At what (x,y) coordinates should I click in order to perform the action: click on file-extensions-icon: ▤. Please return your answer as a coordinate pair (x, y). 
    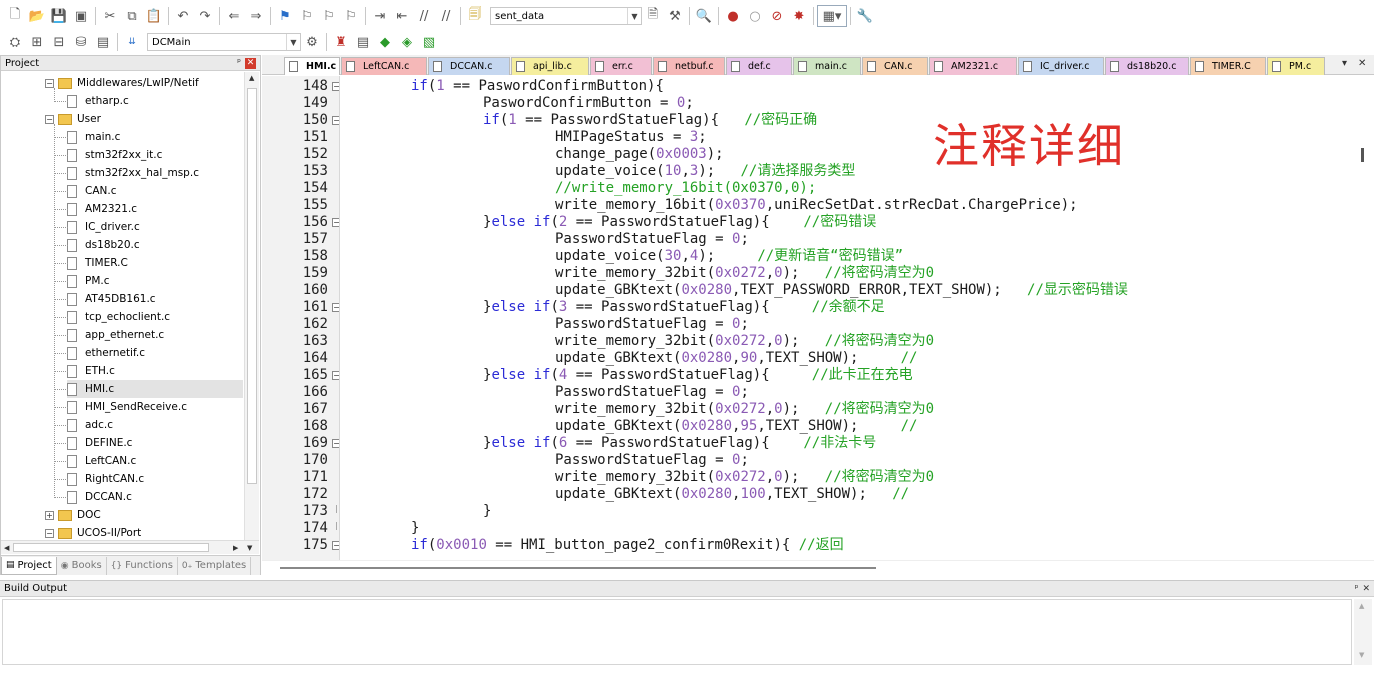
    Looking at the image, I should click on (363, 42).